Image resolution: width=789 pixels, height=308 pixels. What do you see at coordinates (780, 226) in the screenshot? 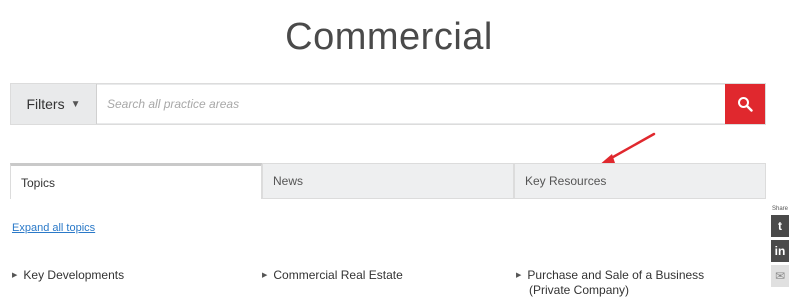
I see `twitter-icon: t` at bounding box center [780, 226].